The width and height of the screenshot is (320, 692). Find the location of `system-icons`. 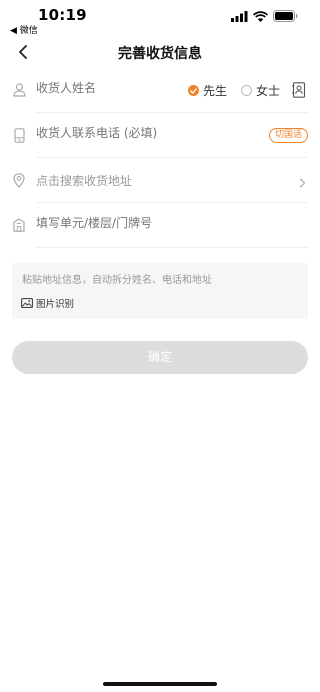

system-icons is located at coordinates (264, 16).